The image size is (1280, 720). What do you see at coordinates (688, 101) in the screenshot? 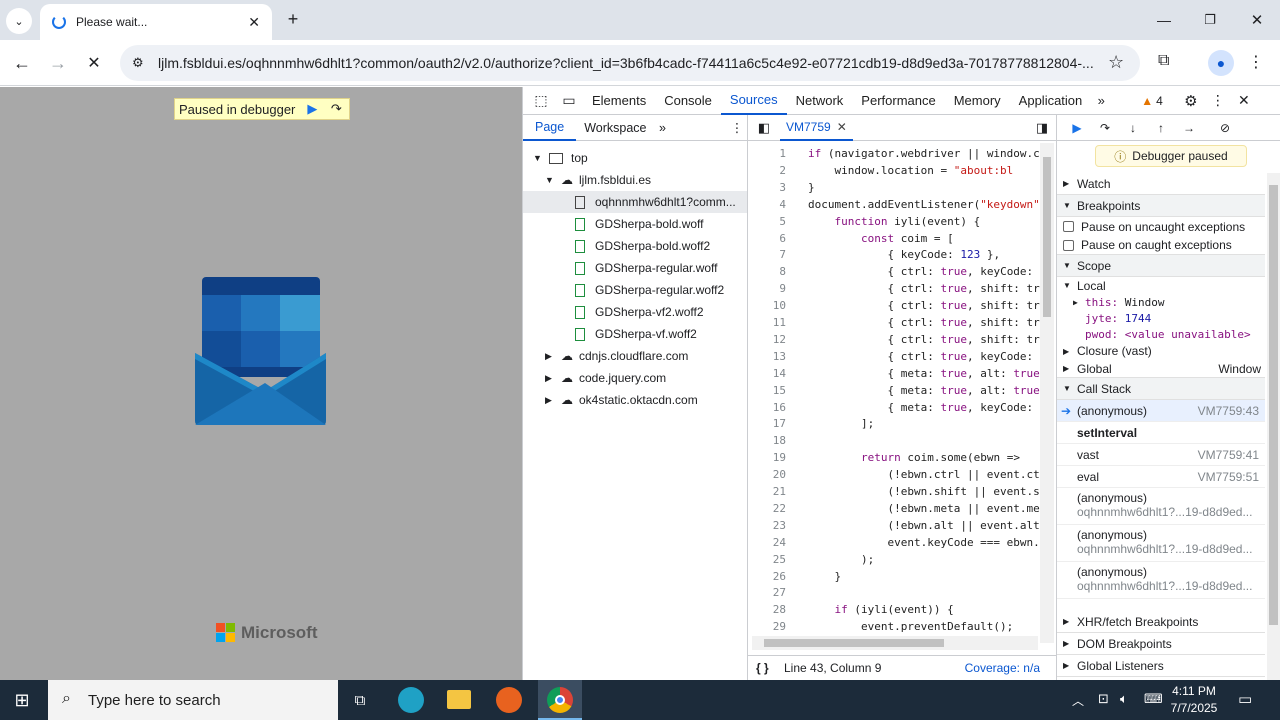
I see `tab-console: Console` at bounding box center [688, 101].